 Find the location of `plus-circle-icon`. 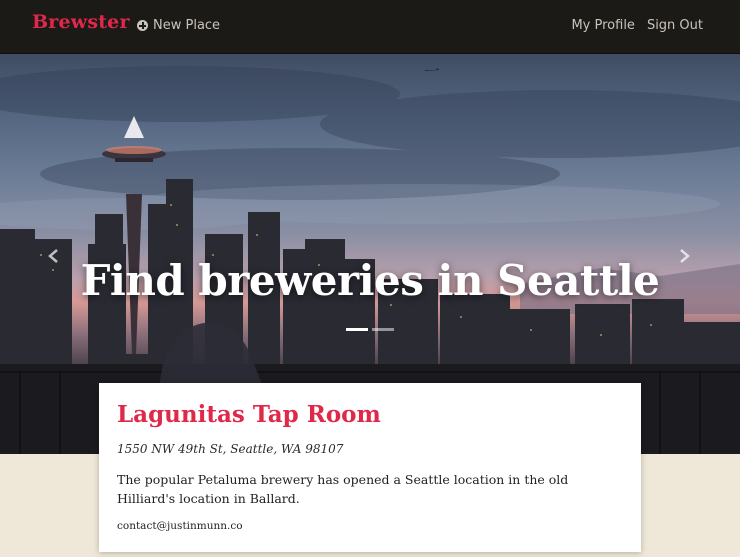

plus-circle-icon is located at coordinates (142, 25).